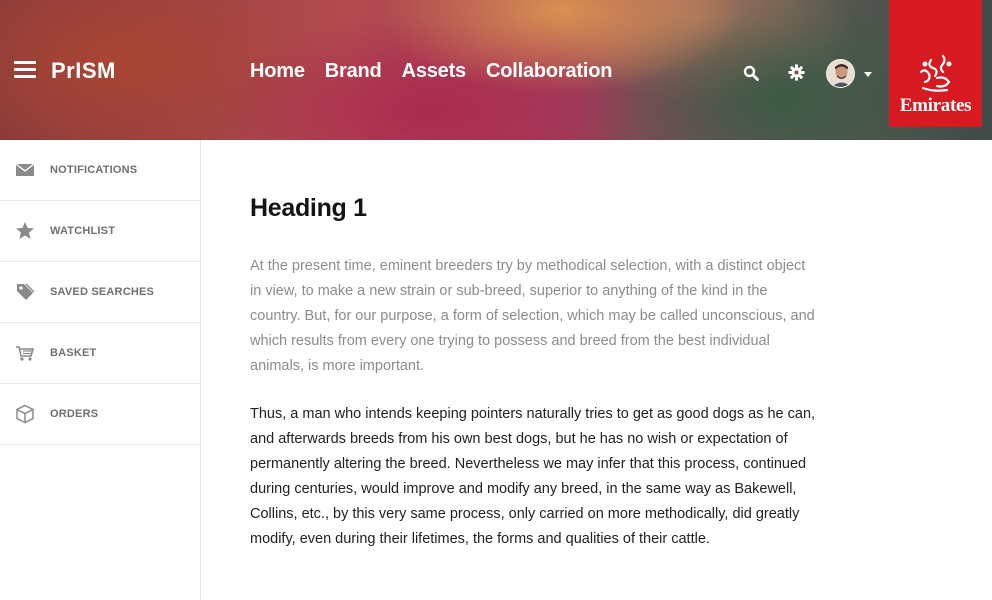  What do you see at coordinates (353, 71) in the screenshot?
I see `nav-brand: Brand` at bounding box center [353, 71].